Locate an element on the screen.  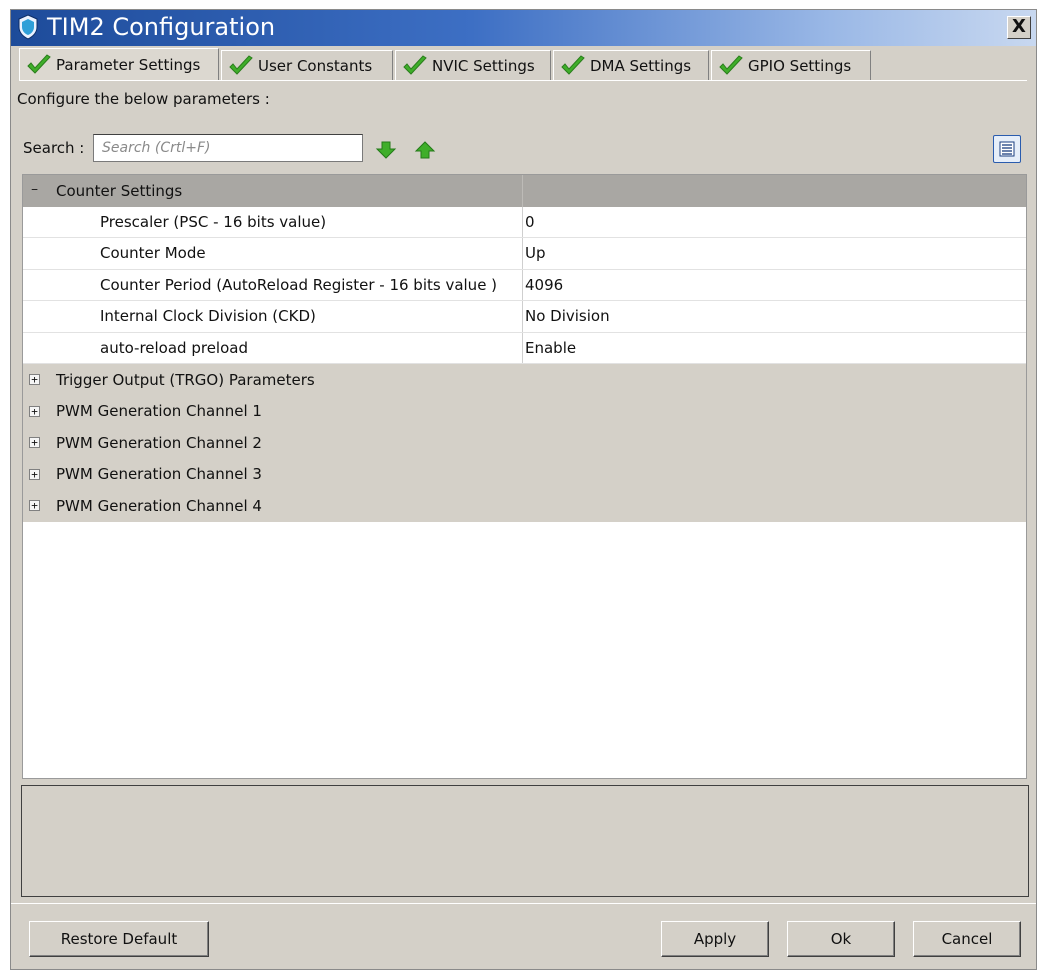
group-label: Trigger Output (TRGO) Parameters is located at coordinates (185, 379).